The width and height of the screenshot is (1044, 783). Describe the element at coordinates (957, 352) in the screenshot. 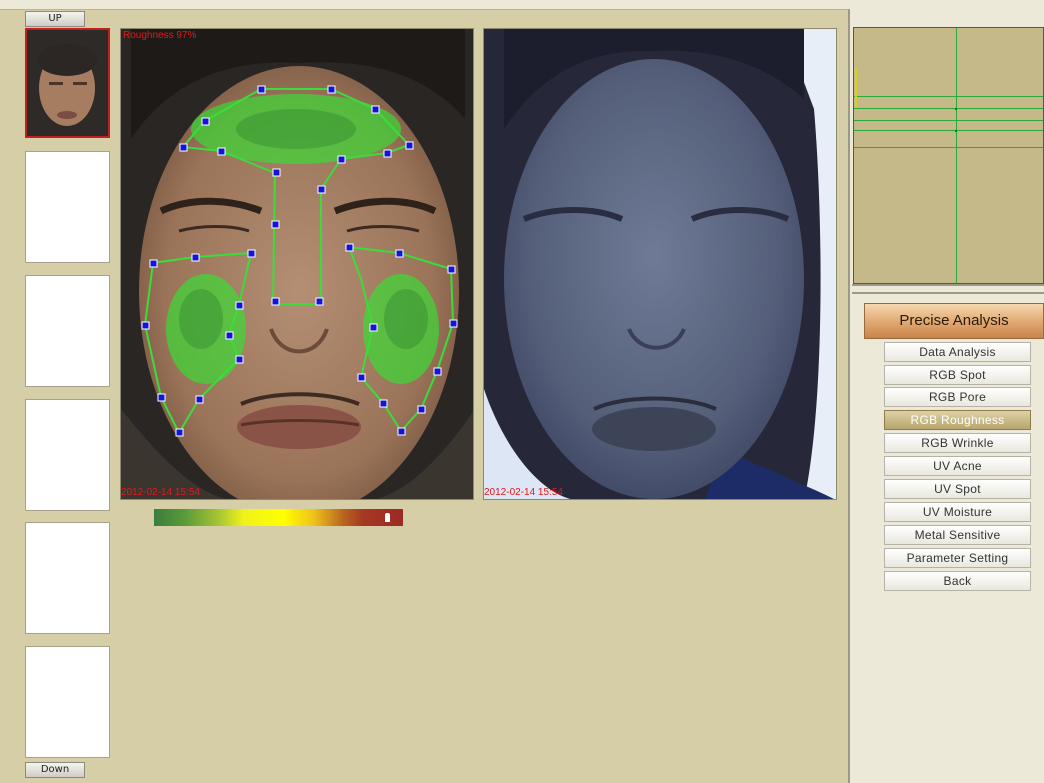

I see `menu-item-data-analysis: Data Analysis` at that location.